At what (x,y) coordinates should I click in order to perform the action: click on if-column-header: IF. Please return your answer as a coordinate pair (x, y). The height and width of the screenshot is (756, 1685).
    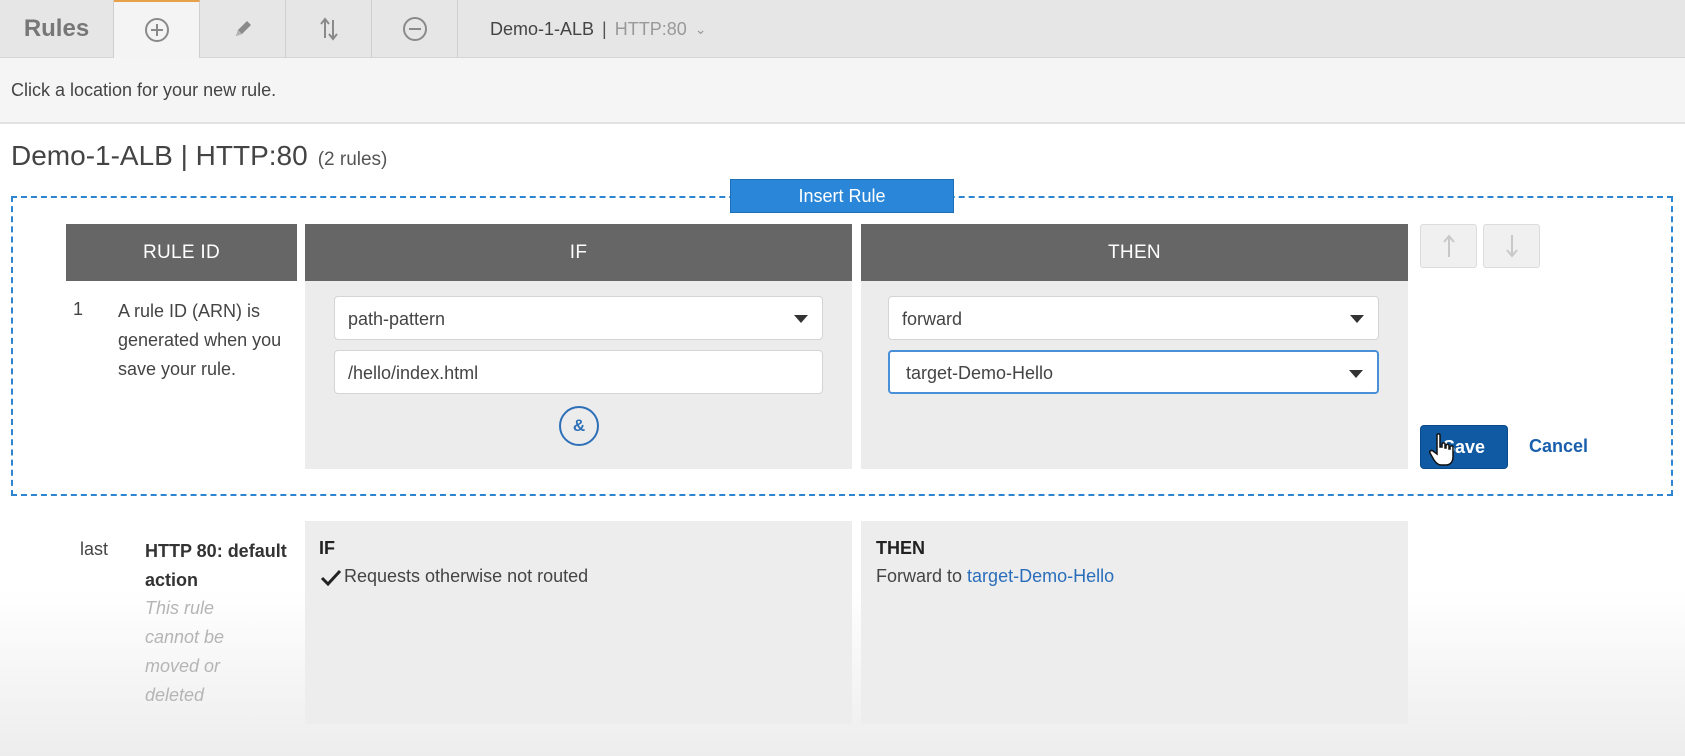
    Looking at the image, I should click on (578, 252).